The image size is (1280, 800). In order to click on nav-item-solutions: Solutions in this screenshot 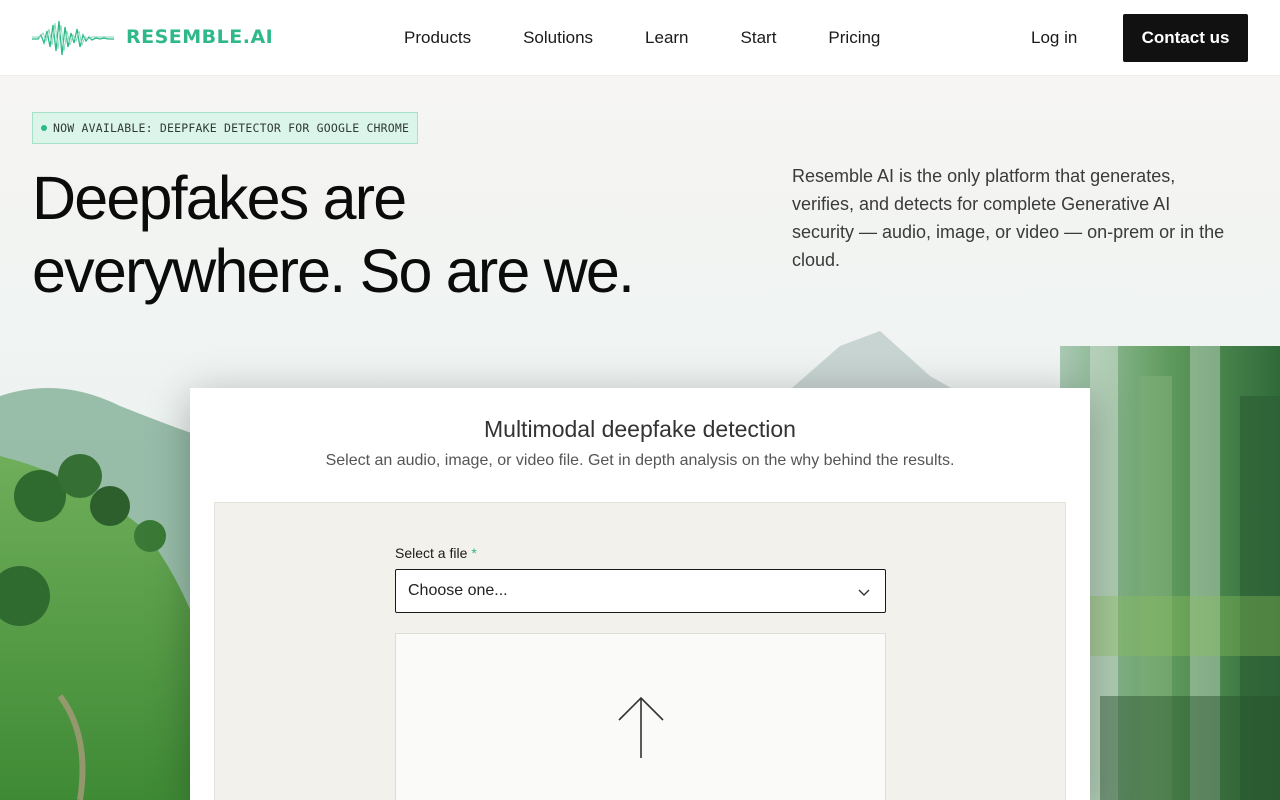, I will do `click(558, 38)`.